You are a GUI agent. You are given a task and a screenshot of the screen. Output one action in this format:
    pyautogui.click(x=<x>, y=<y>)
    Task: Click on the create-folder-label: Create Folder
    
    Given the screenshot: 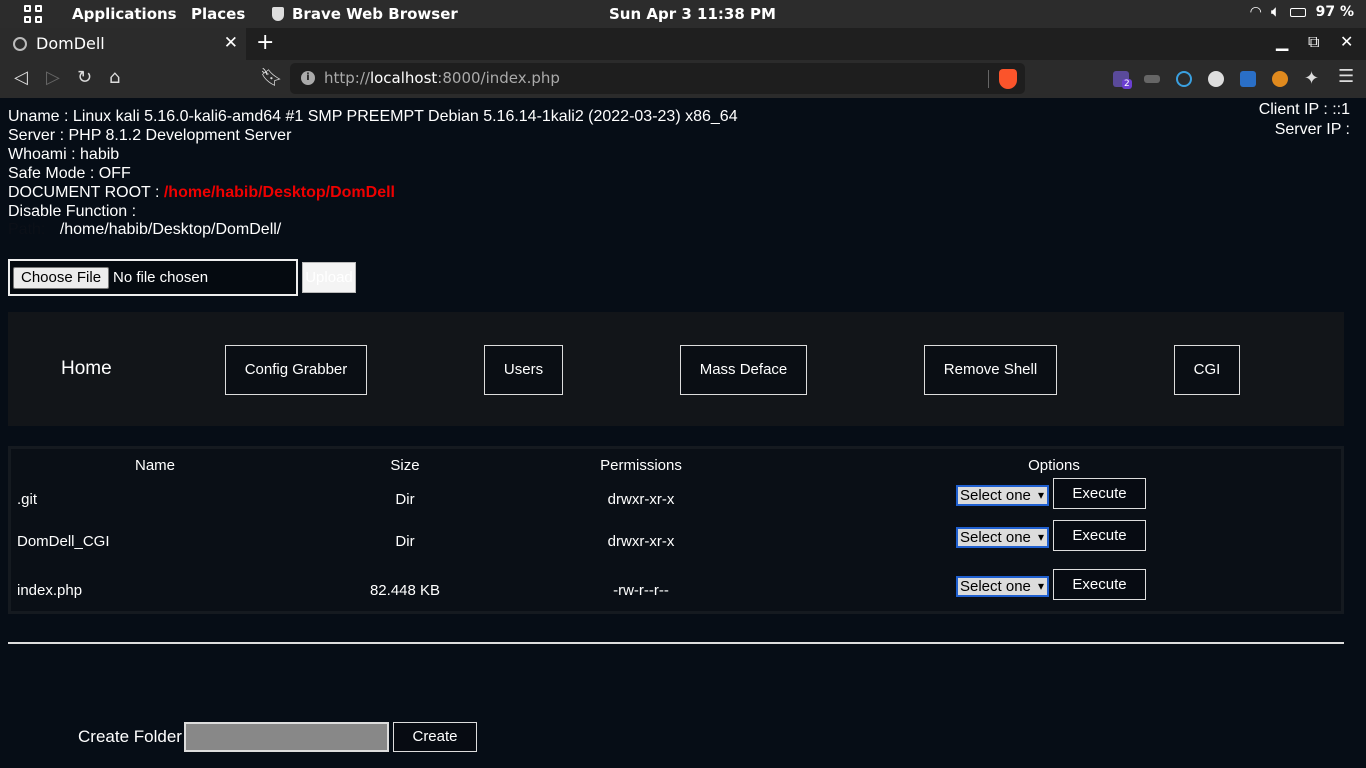 What is the action you would take?
    pyautogui.click(x=130, y=736)
    